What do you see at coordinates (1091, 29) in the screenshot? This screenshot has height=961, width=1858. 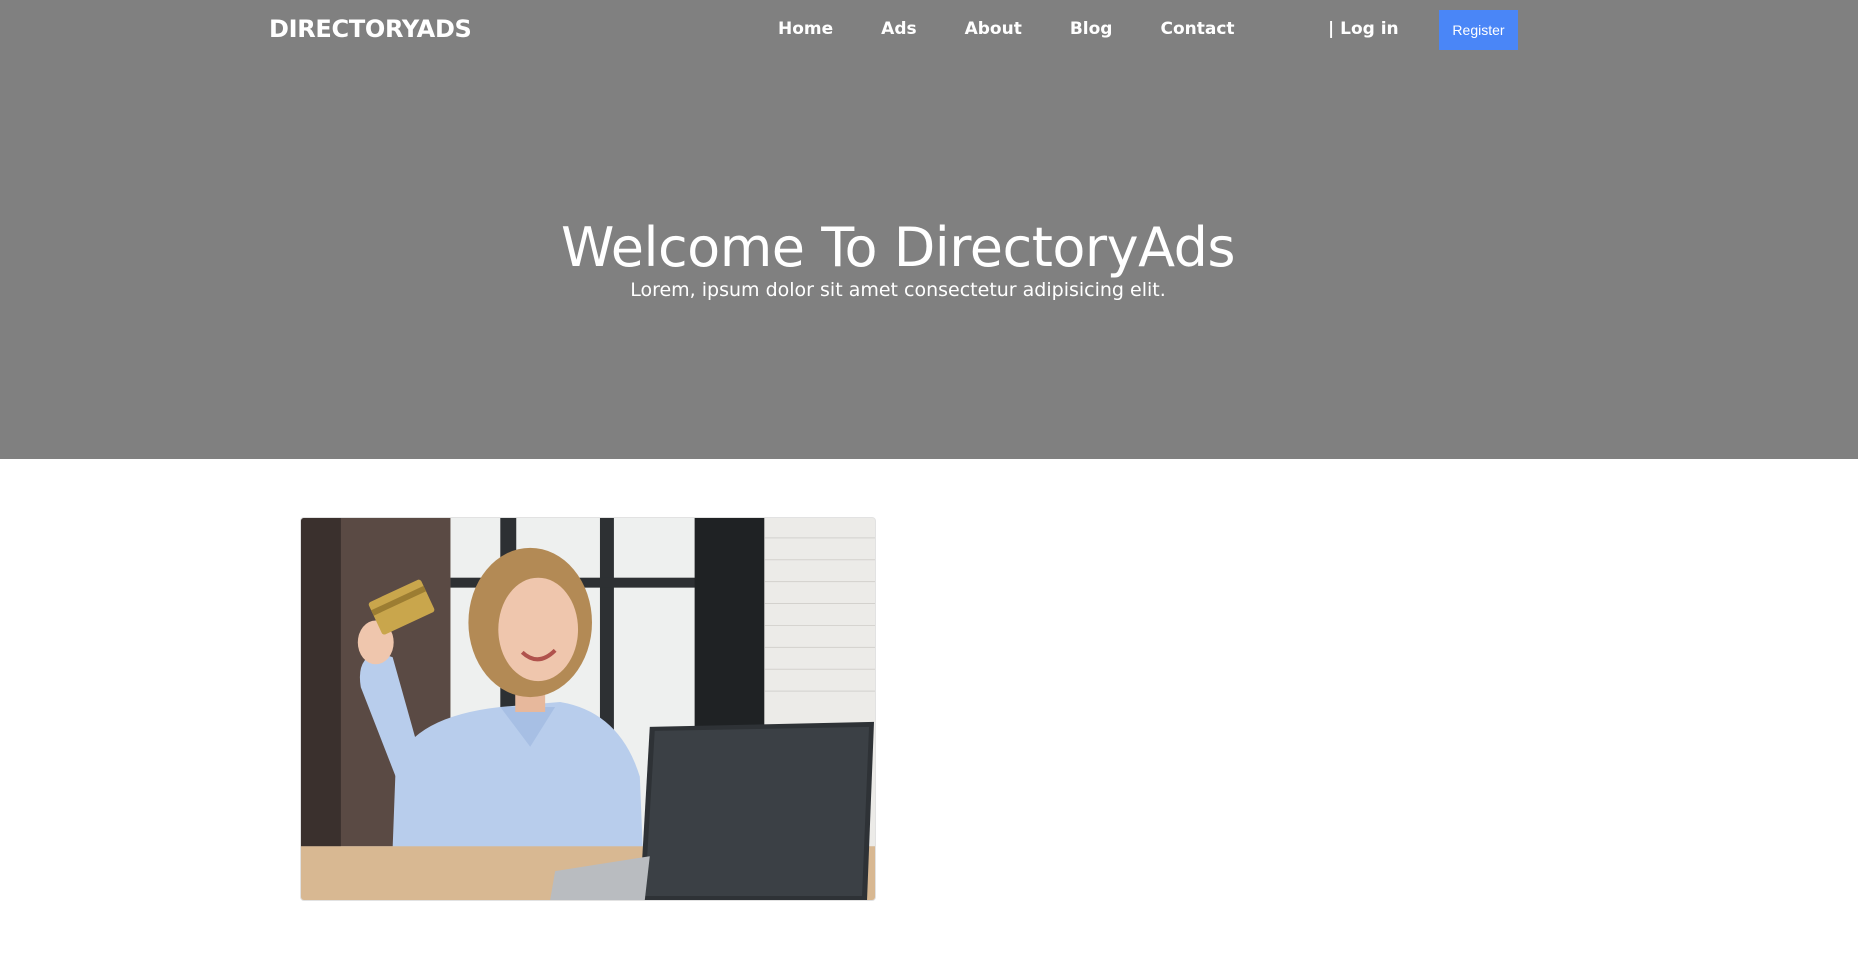 I see `nav-blog: Blog` at bounding box center [1091, 29].